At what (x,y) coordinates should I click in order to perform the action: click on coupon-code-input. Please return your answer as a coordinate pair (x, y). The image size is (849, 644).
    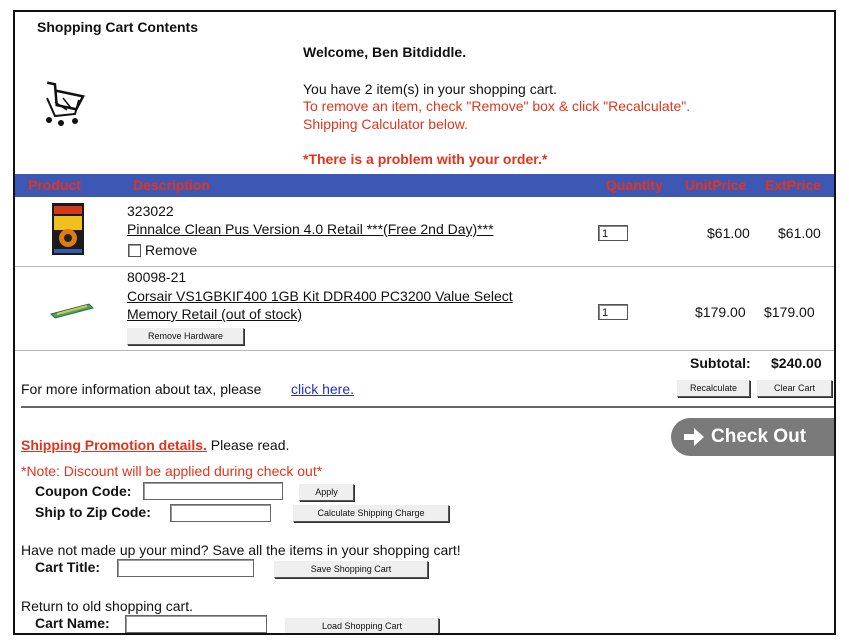
    Looking at the image, I should click on (213, 491).